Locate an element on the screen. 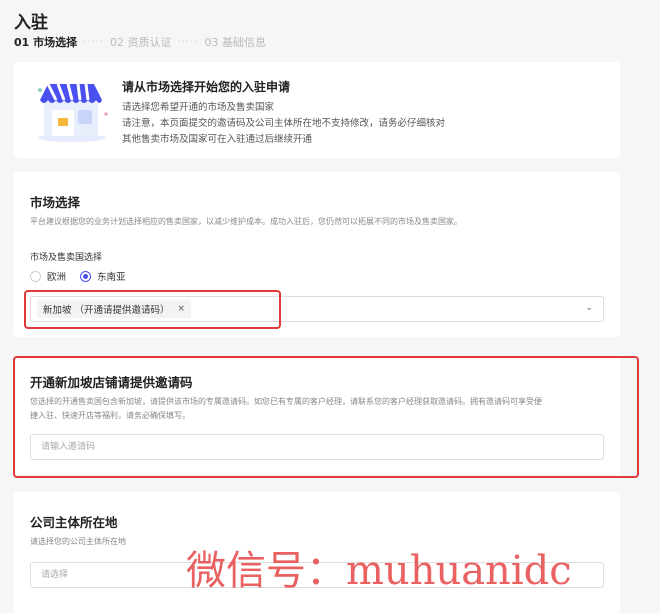 The image size is (660, 613). intro-line: 请选择您希望开通的市场及售卖国家 is located at coordinates (198, 107).